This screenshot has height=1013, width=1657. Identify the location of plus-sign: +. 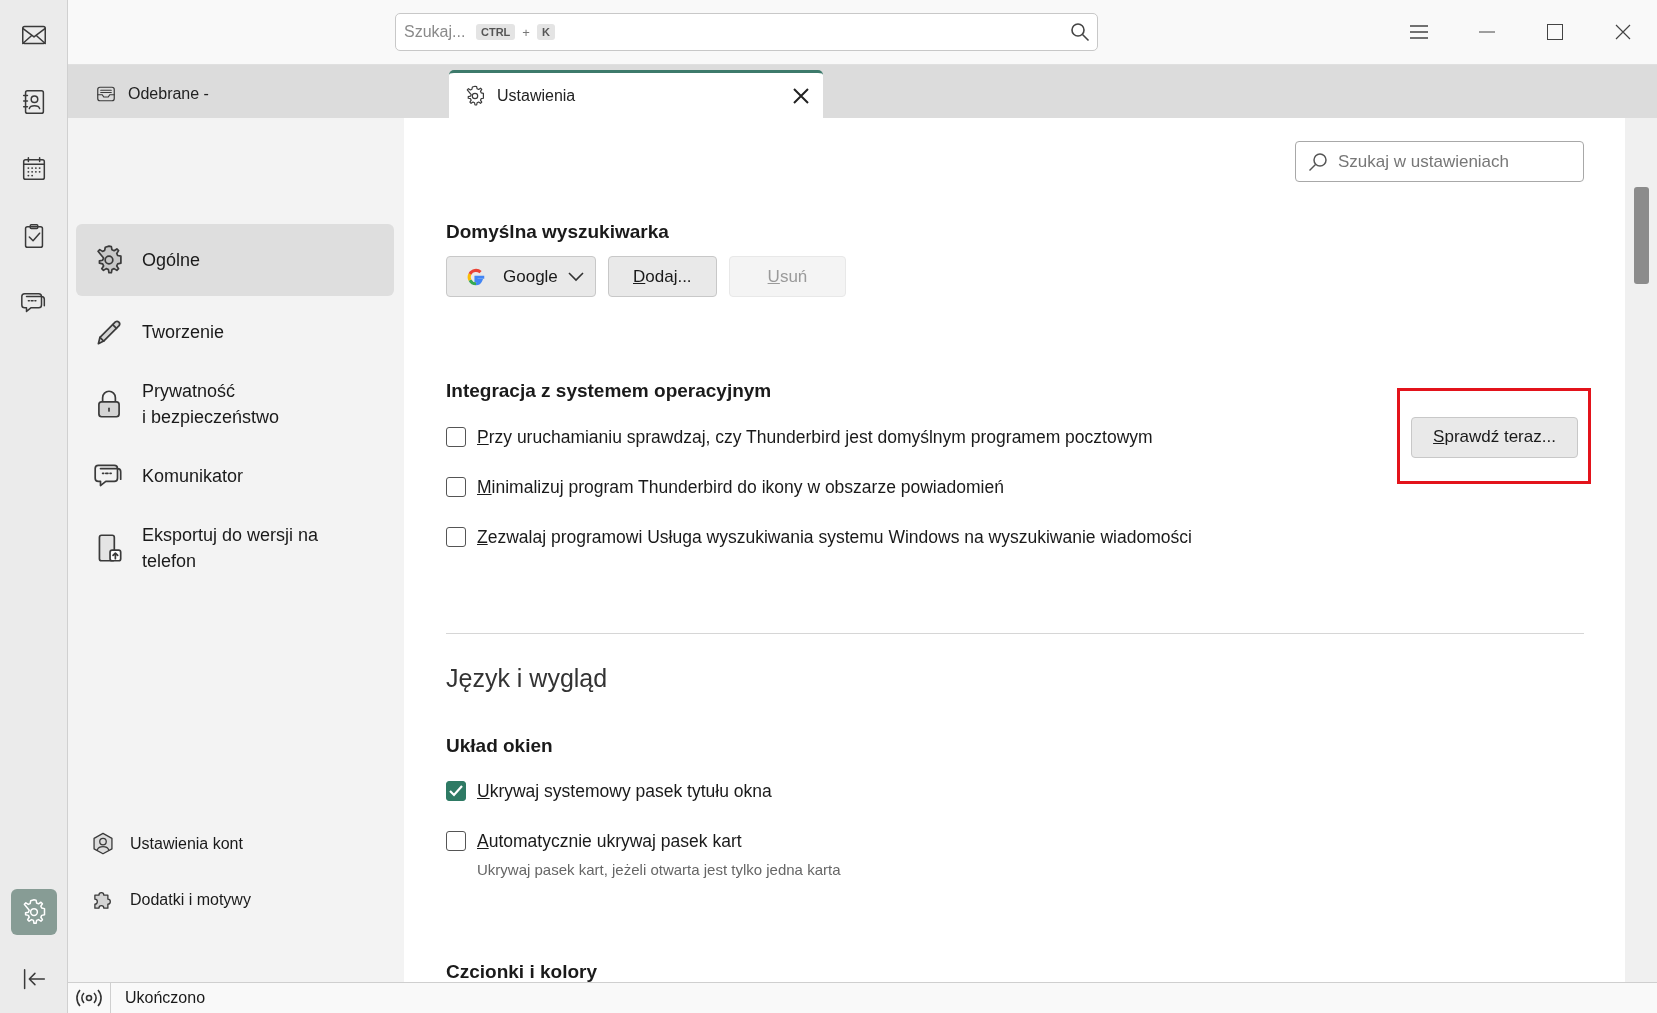
(526, 32).